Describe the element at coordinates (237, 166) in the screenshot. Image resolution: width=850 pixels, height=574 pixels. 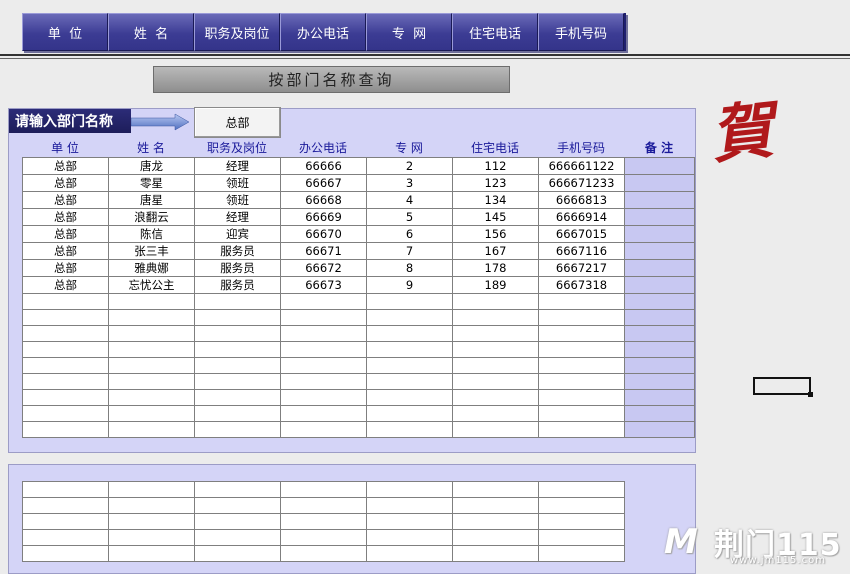
I see `table-cell: 经理` at that location.